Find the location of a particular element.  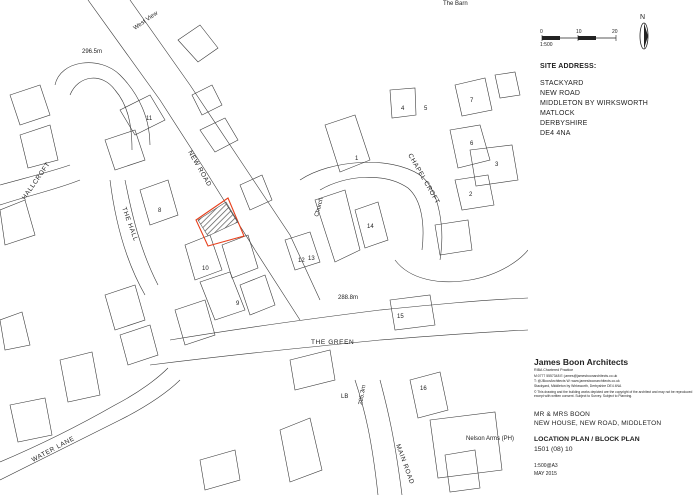

client-project: NEW HOUSE, NEW ROAD, MIDDLETON is located at coordinates (598, 423).